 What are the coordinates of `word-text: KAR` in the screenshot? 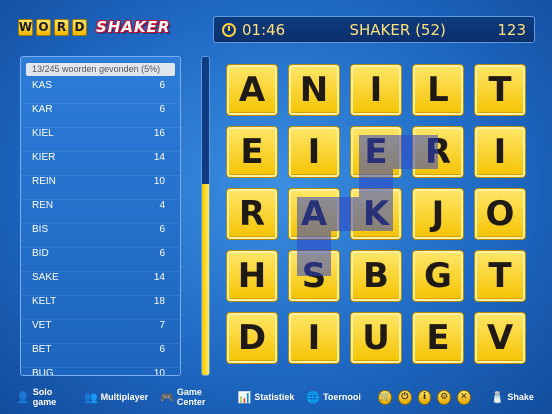 It's located at (42, 109).